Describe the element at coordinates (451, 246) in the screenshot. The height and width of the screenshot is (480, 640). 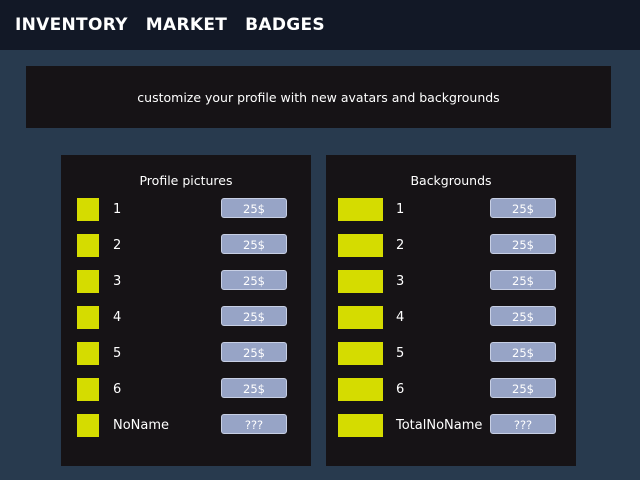
I see `background-row: 2 25$` at that location.